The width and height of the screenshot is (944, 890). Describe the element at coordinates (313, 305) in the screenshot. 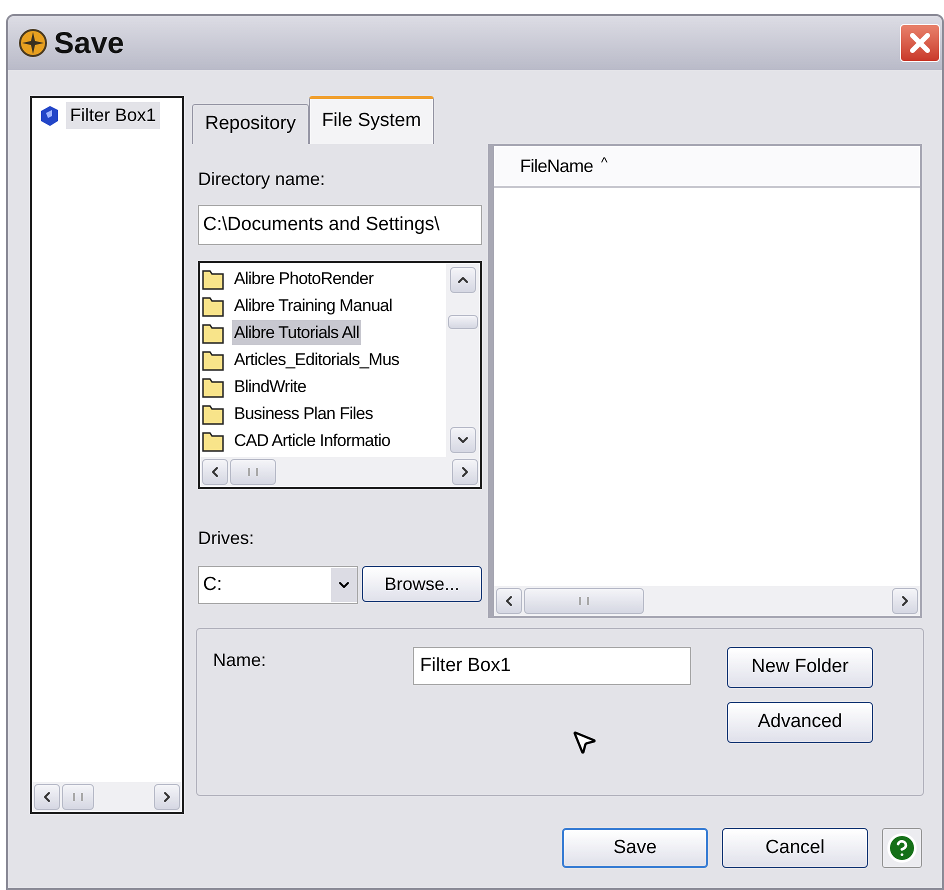

I see `folder-item: Alibre Training Manual` at that location.